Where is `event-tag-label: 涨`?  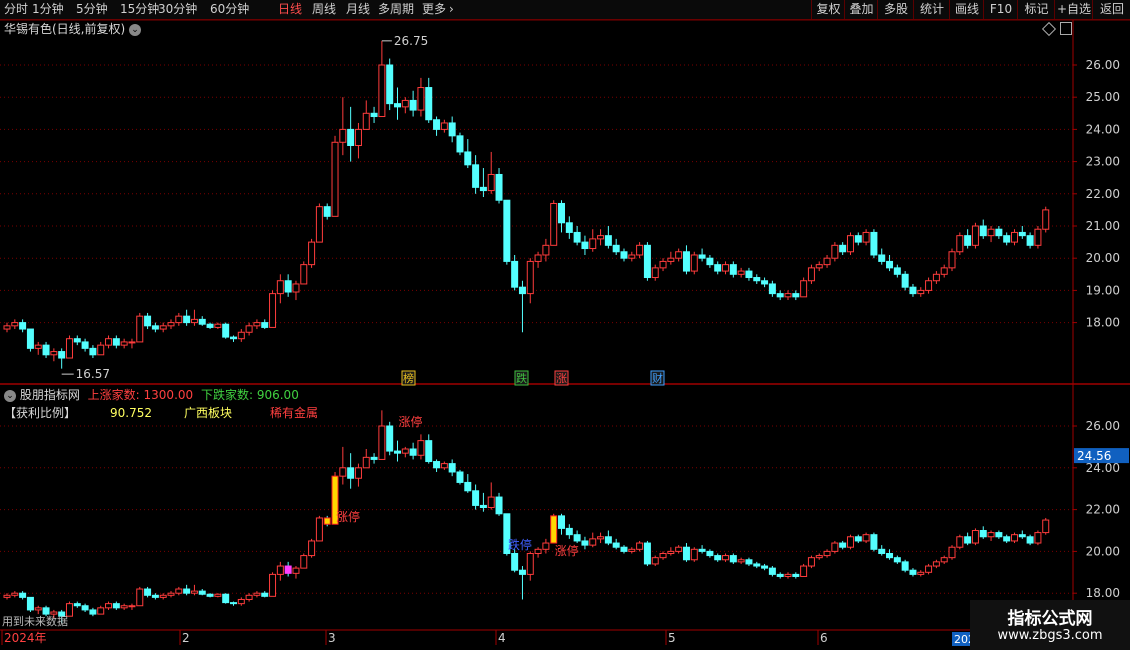
event-tag-label: 涨 is located at coordinates (561, 378).